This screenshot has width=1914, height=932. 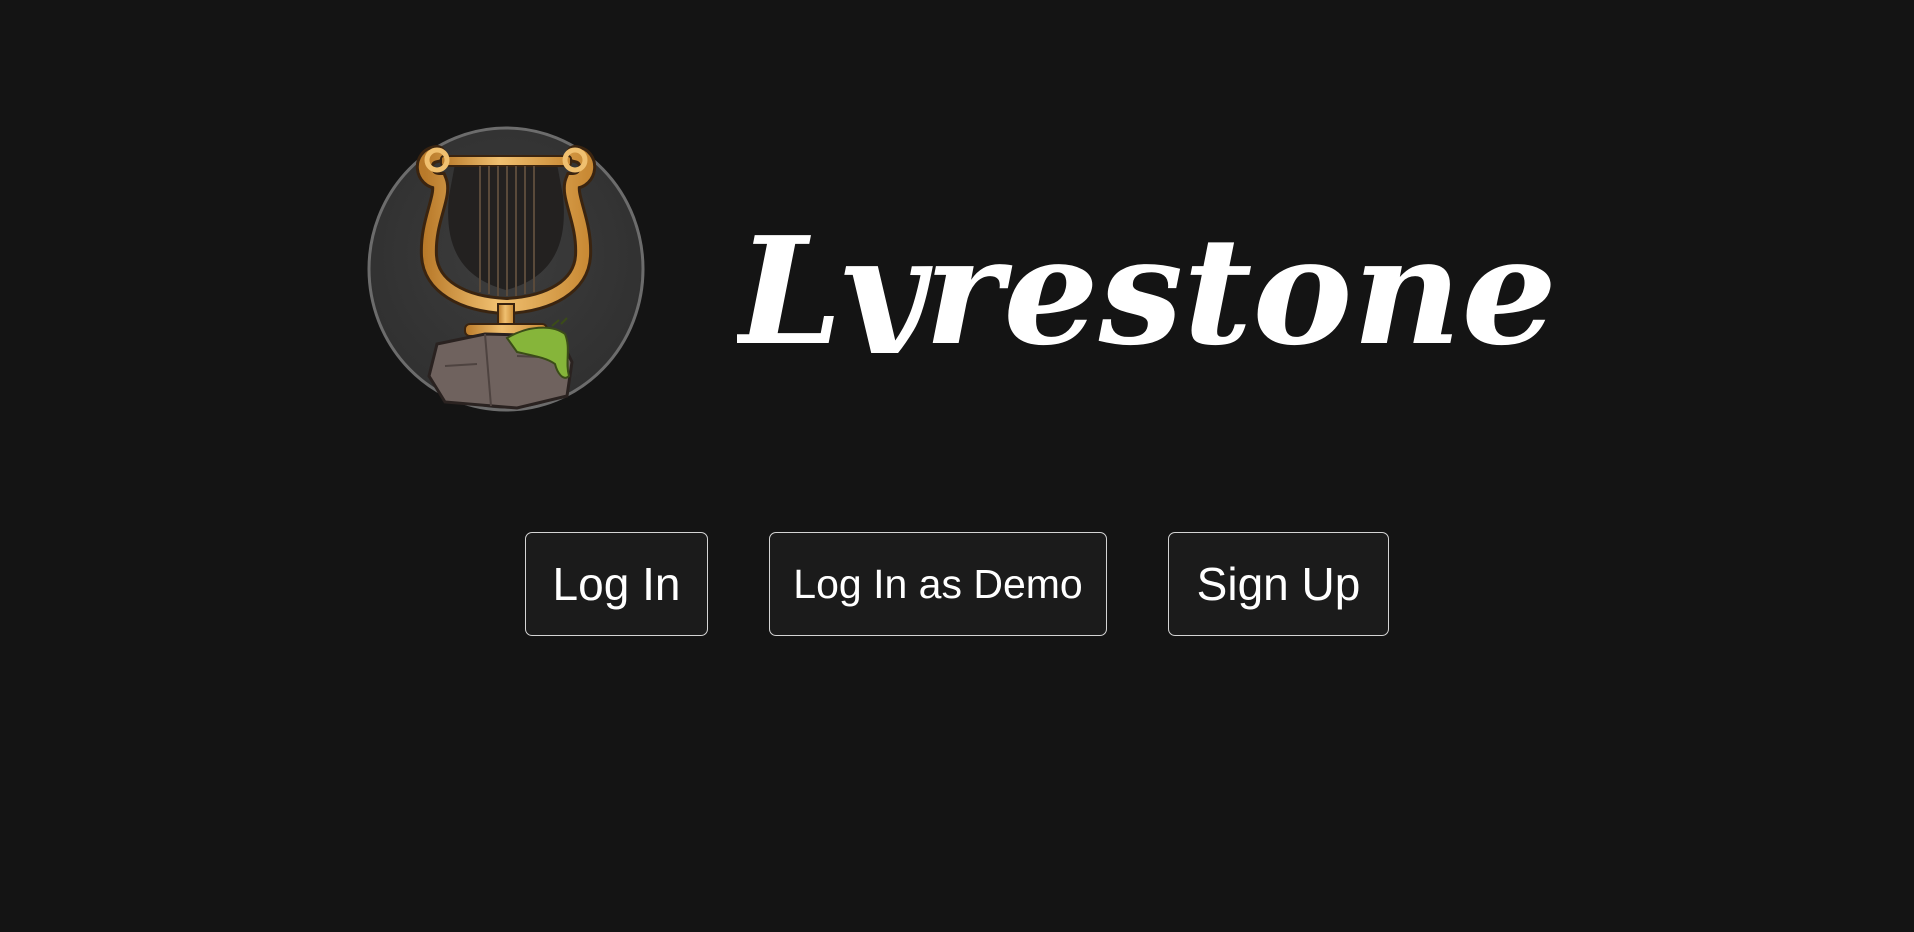 I want to click on auth-actions: Log In Log In as Demo Sign Up, so click(x=957, y=585).